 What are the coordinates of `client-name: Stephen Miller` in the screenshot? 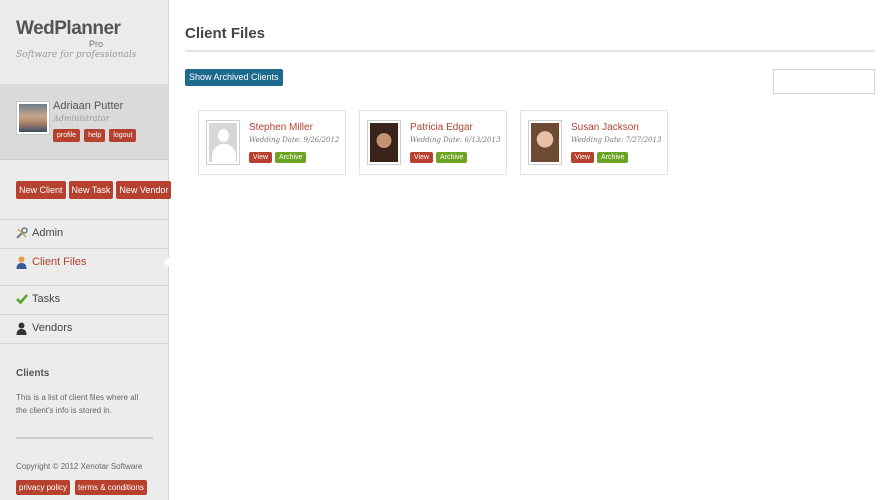 It's located at (281, 127).